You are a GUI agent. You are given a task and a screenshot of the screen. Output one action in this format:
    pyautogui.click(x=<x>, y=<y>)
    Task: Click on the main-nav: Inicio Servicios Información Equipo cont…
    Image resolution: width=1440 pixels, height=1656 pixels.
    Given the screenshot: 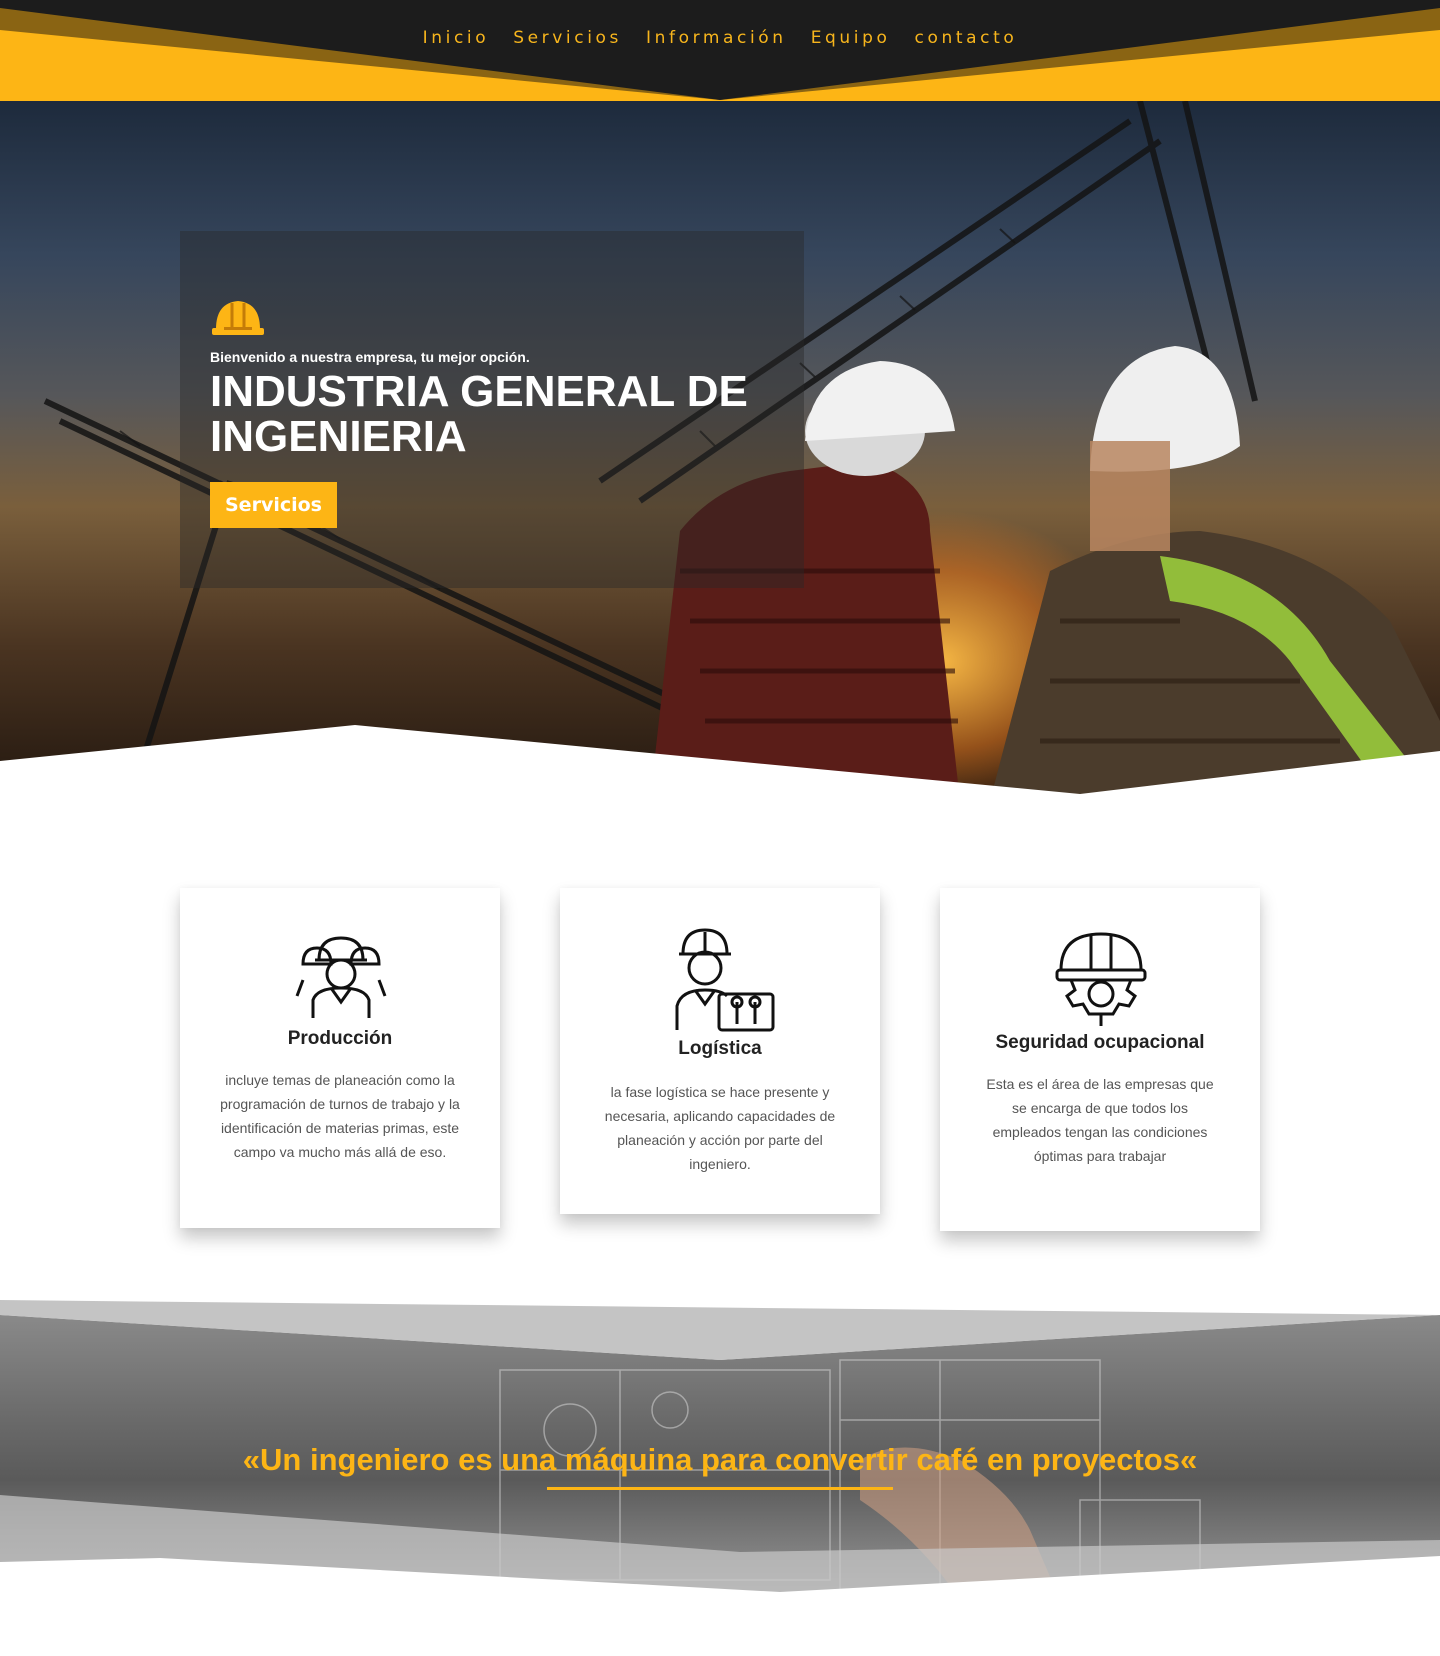 What is the action you would take?
    pyautogui.click(x=720, y=38)
    